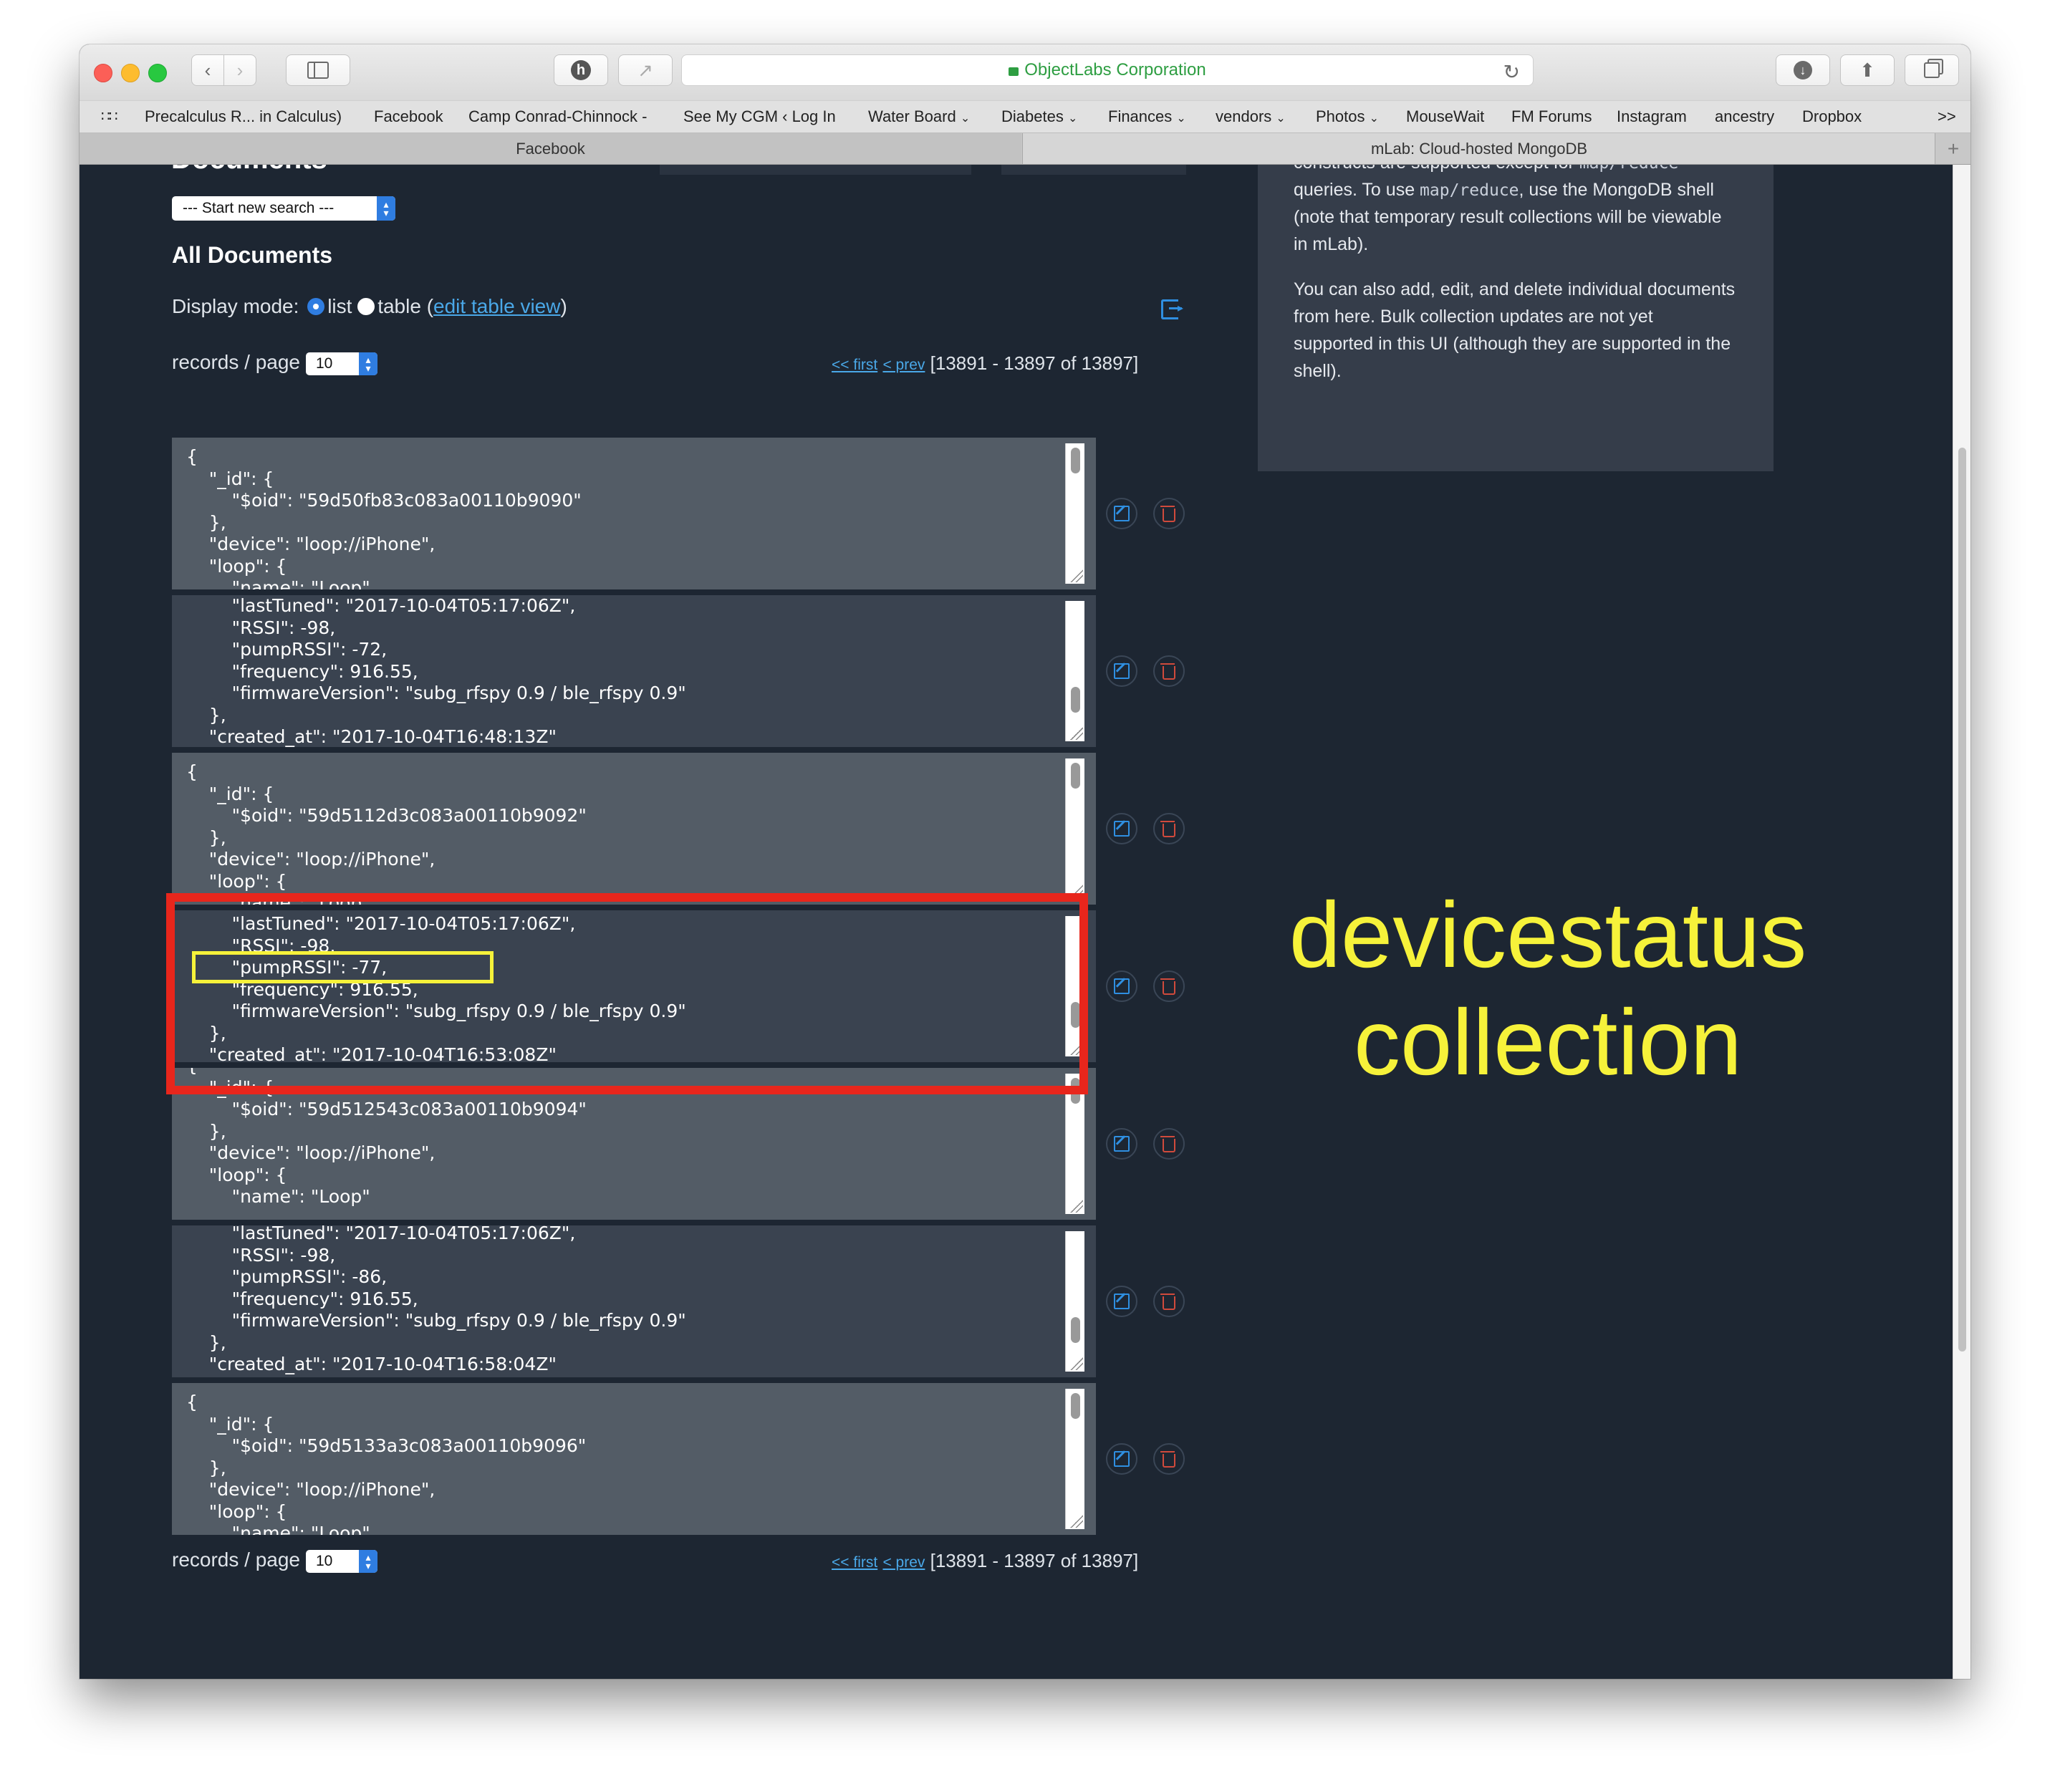 The image size is (2050, 1792). I want to click on help-text: queries. To use, so click(1357, 190).